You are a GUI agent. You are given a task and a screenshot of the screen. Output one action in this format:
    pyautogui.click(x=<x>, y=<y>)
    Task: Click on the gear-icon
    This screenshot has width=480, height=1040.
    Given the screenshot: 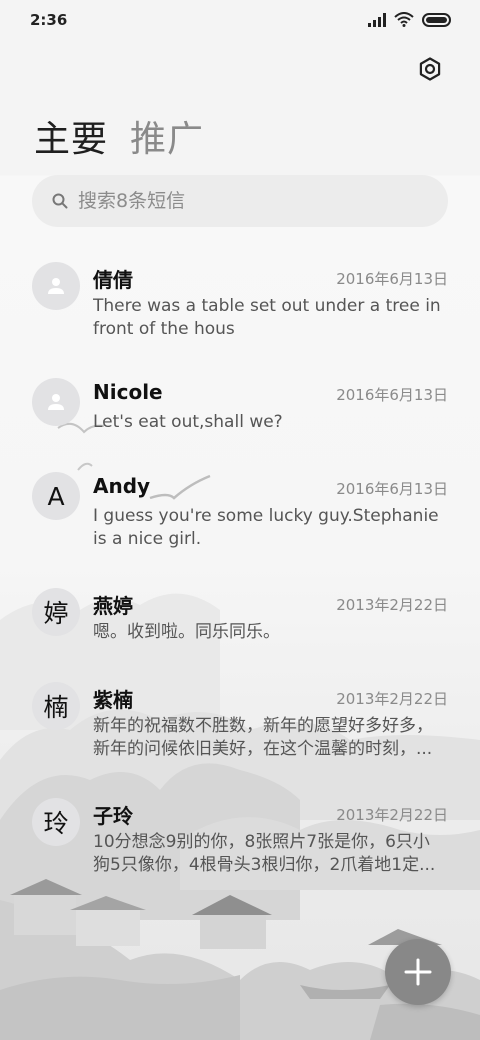 What is the action you would take?
    pyautogui.click(x=430, y=69)
    